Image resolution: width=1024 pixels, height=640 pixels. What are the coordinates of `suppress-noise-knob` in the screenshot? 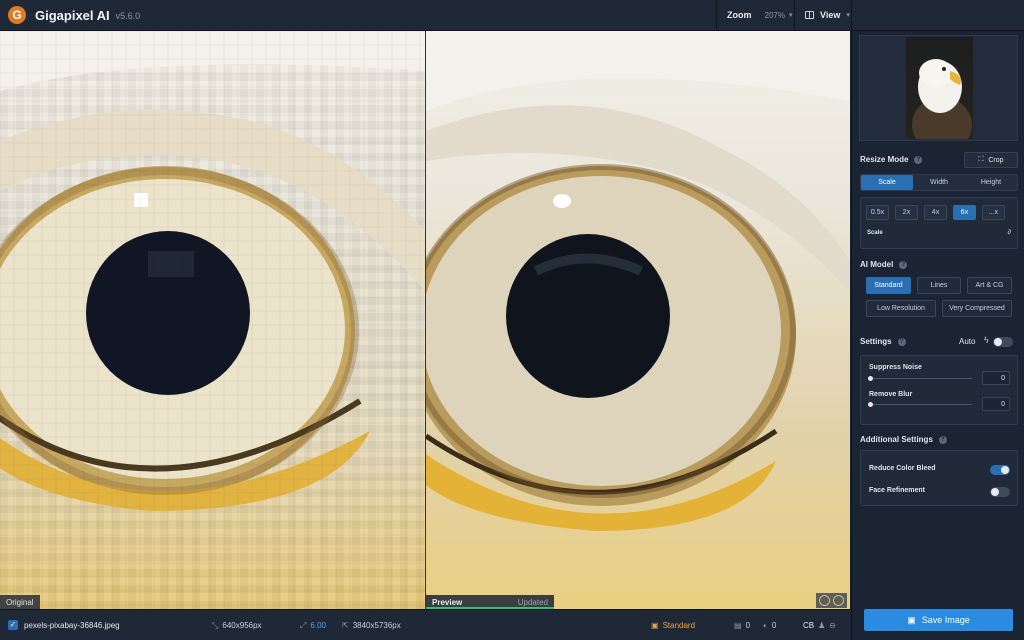 It's located at (870, 378).